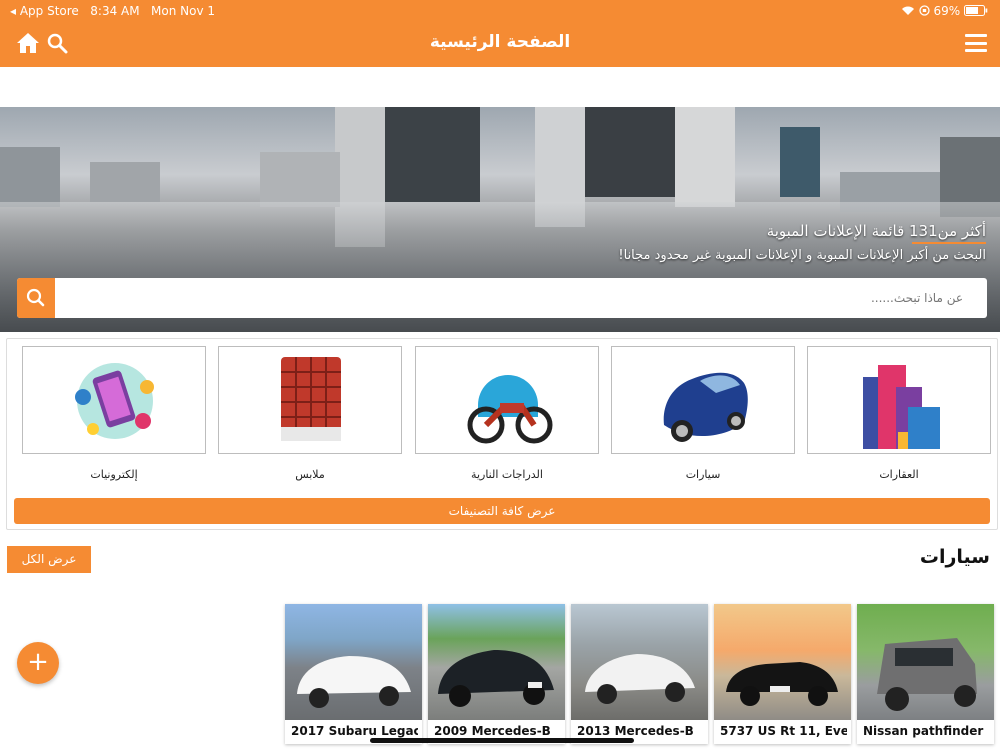 Image resolution: width=1000 pixels, height=750 pixels. I want to click on search-button, so click(36, 298).